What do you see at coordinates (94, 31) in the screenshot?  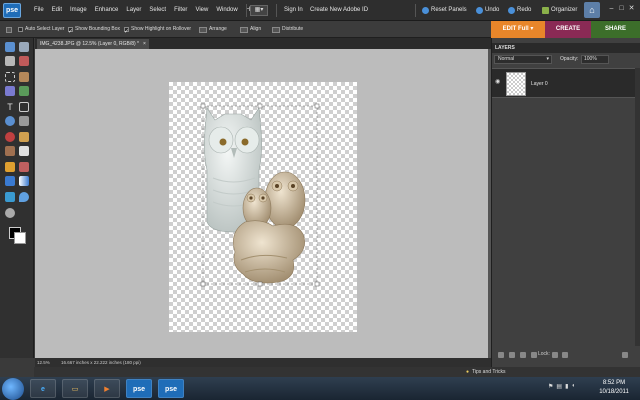 I see `show-bounding-box-option: Show Bounding Box` at bounding box center [94, 31].